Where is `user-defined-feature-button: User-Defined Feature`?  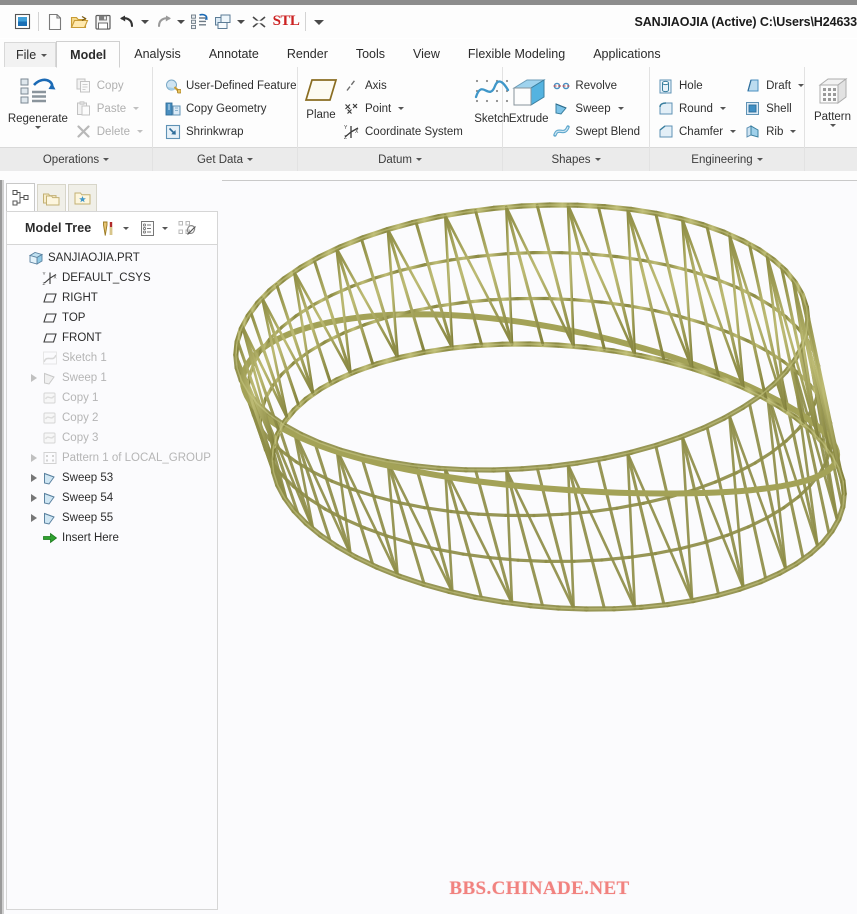
user-defined-feature-button: User-Defined Feature is located at coordinates (231, 85).